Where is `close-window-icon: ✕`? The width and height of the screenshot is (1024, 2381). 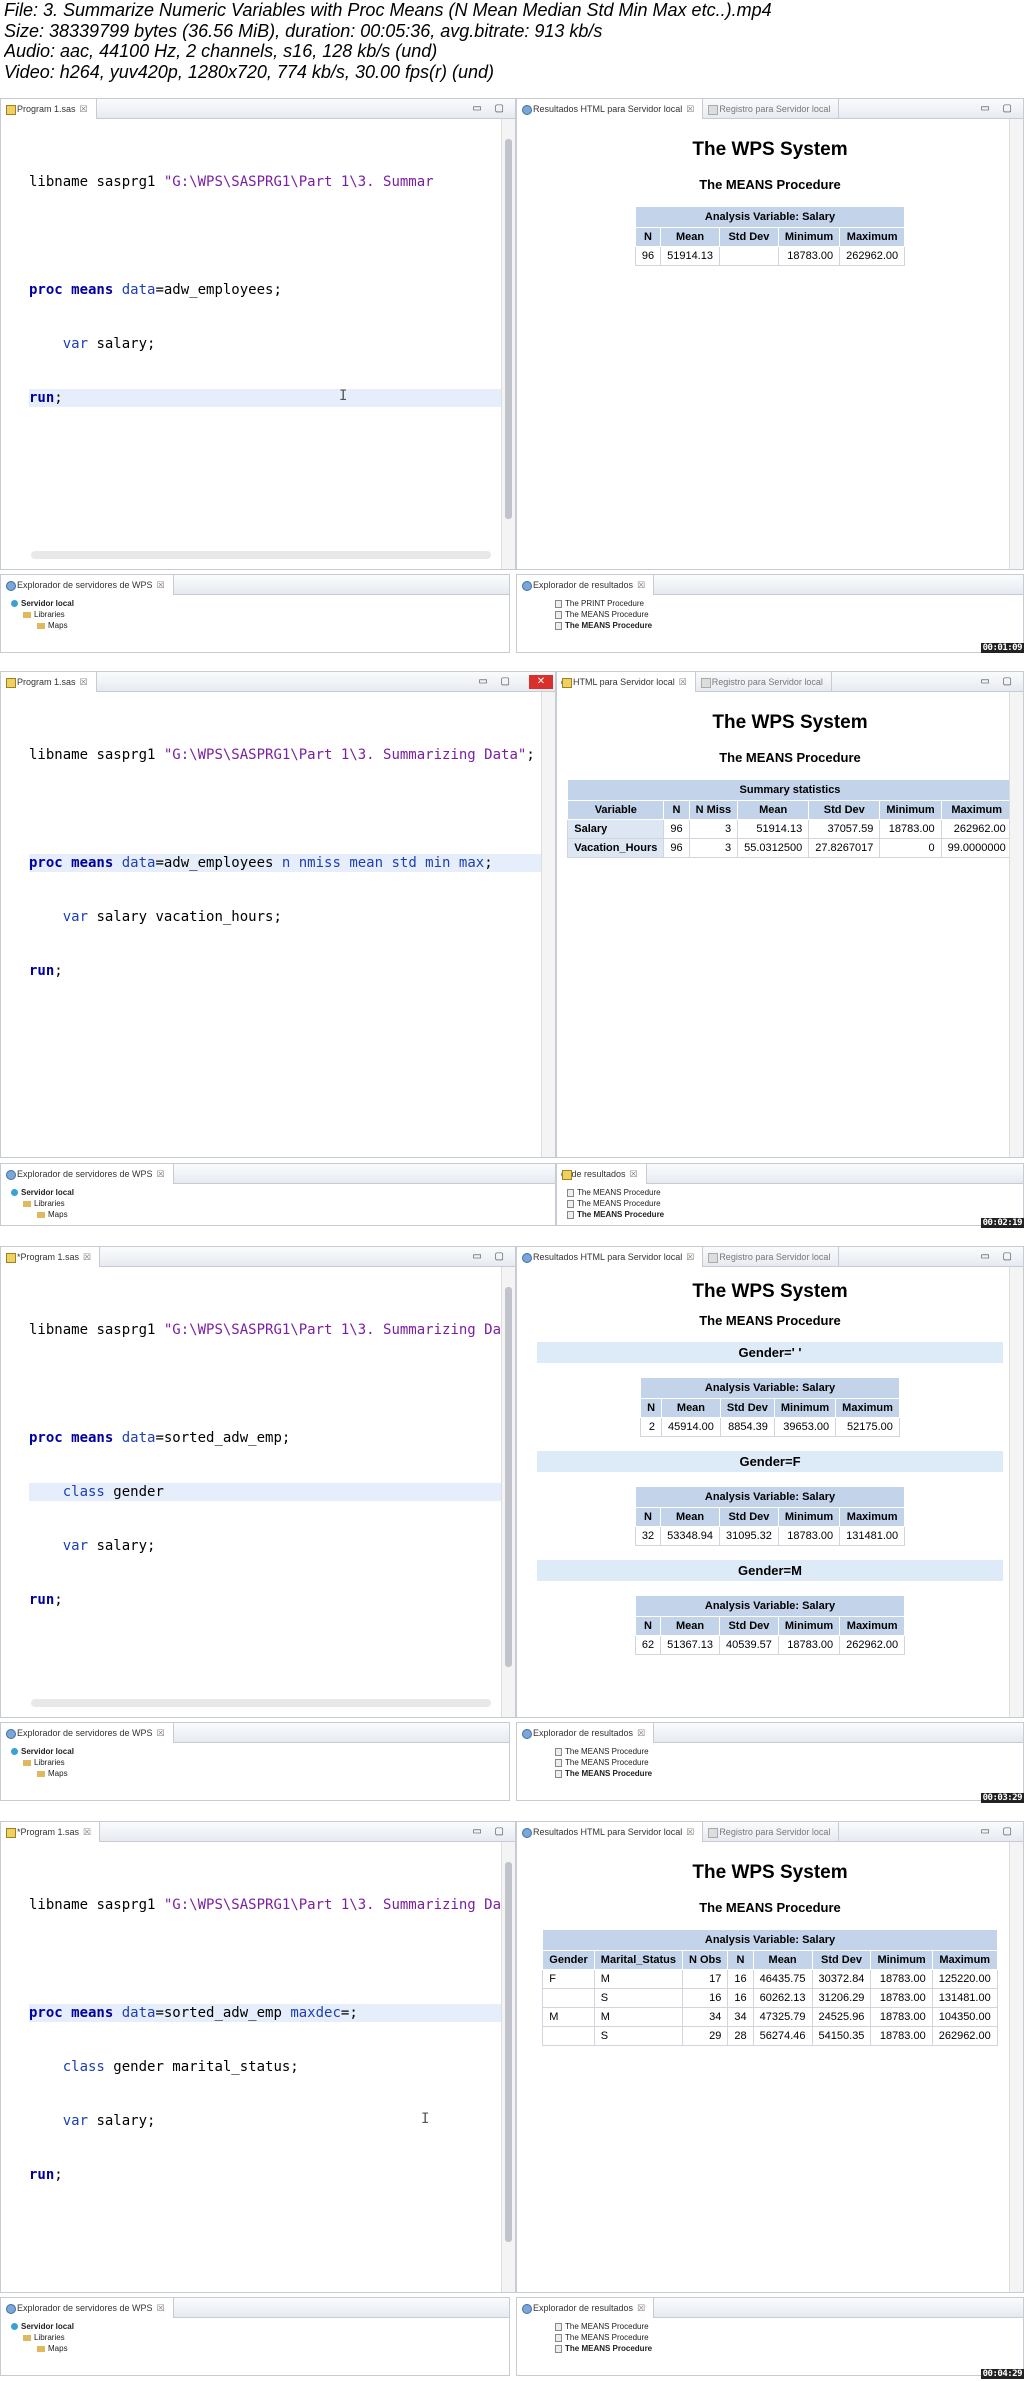
close-window-icon: ✕ is located at coordinates (541, 682).